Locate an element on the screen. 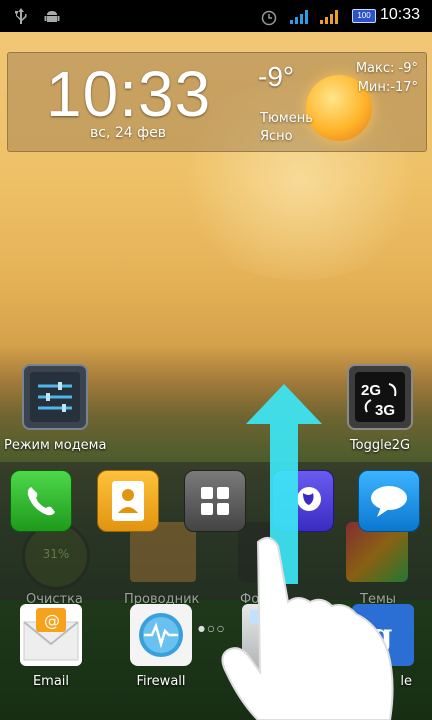  status-clock: 10:33 is located at coordinates (399, 14).